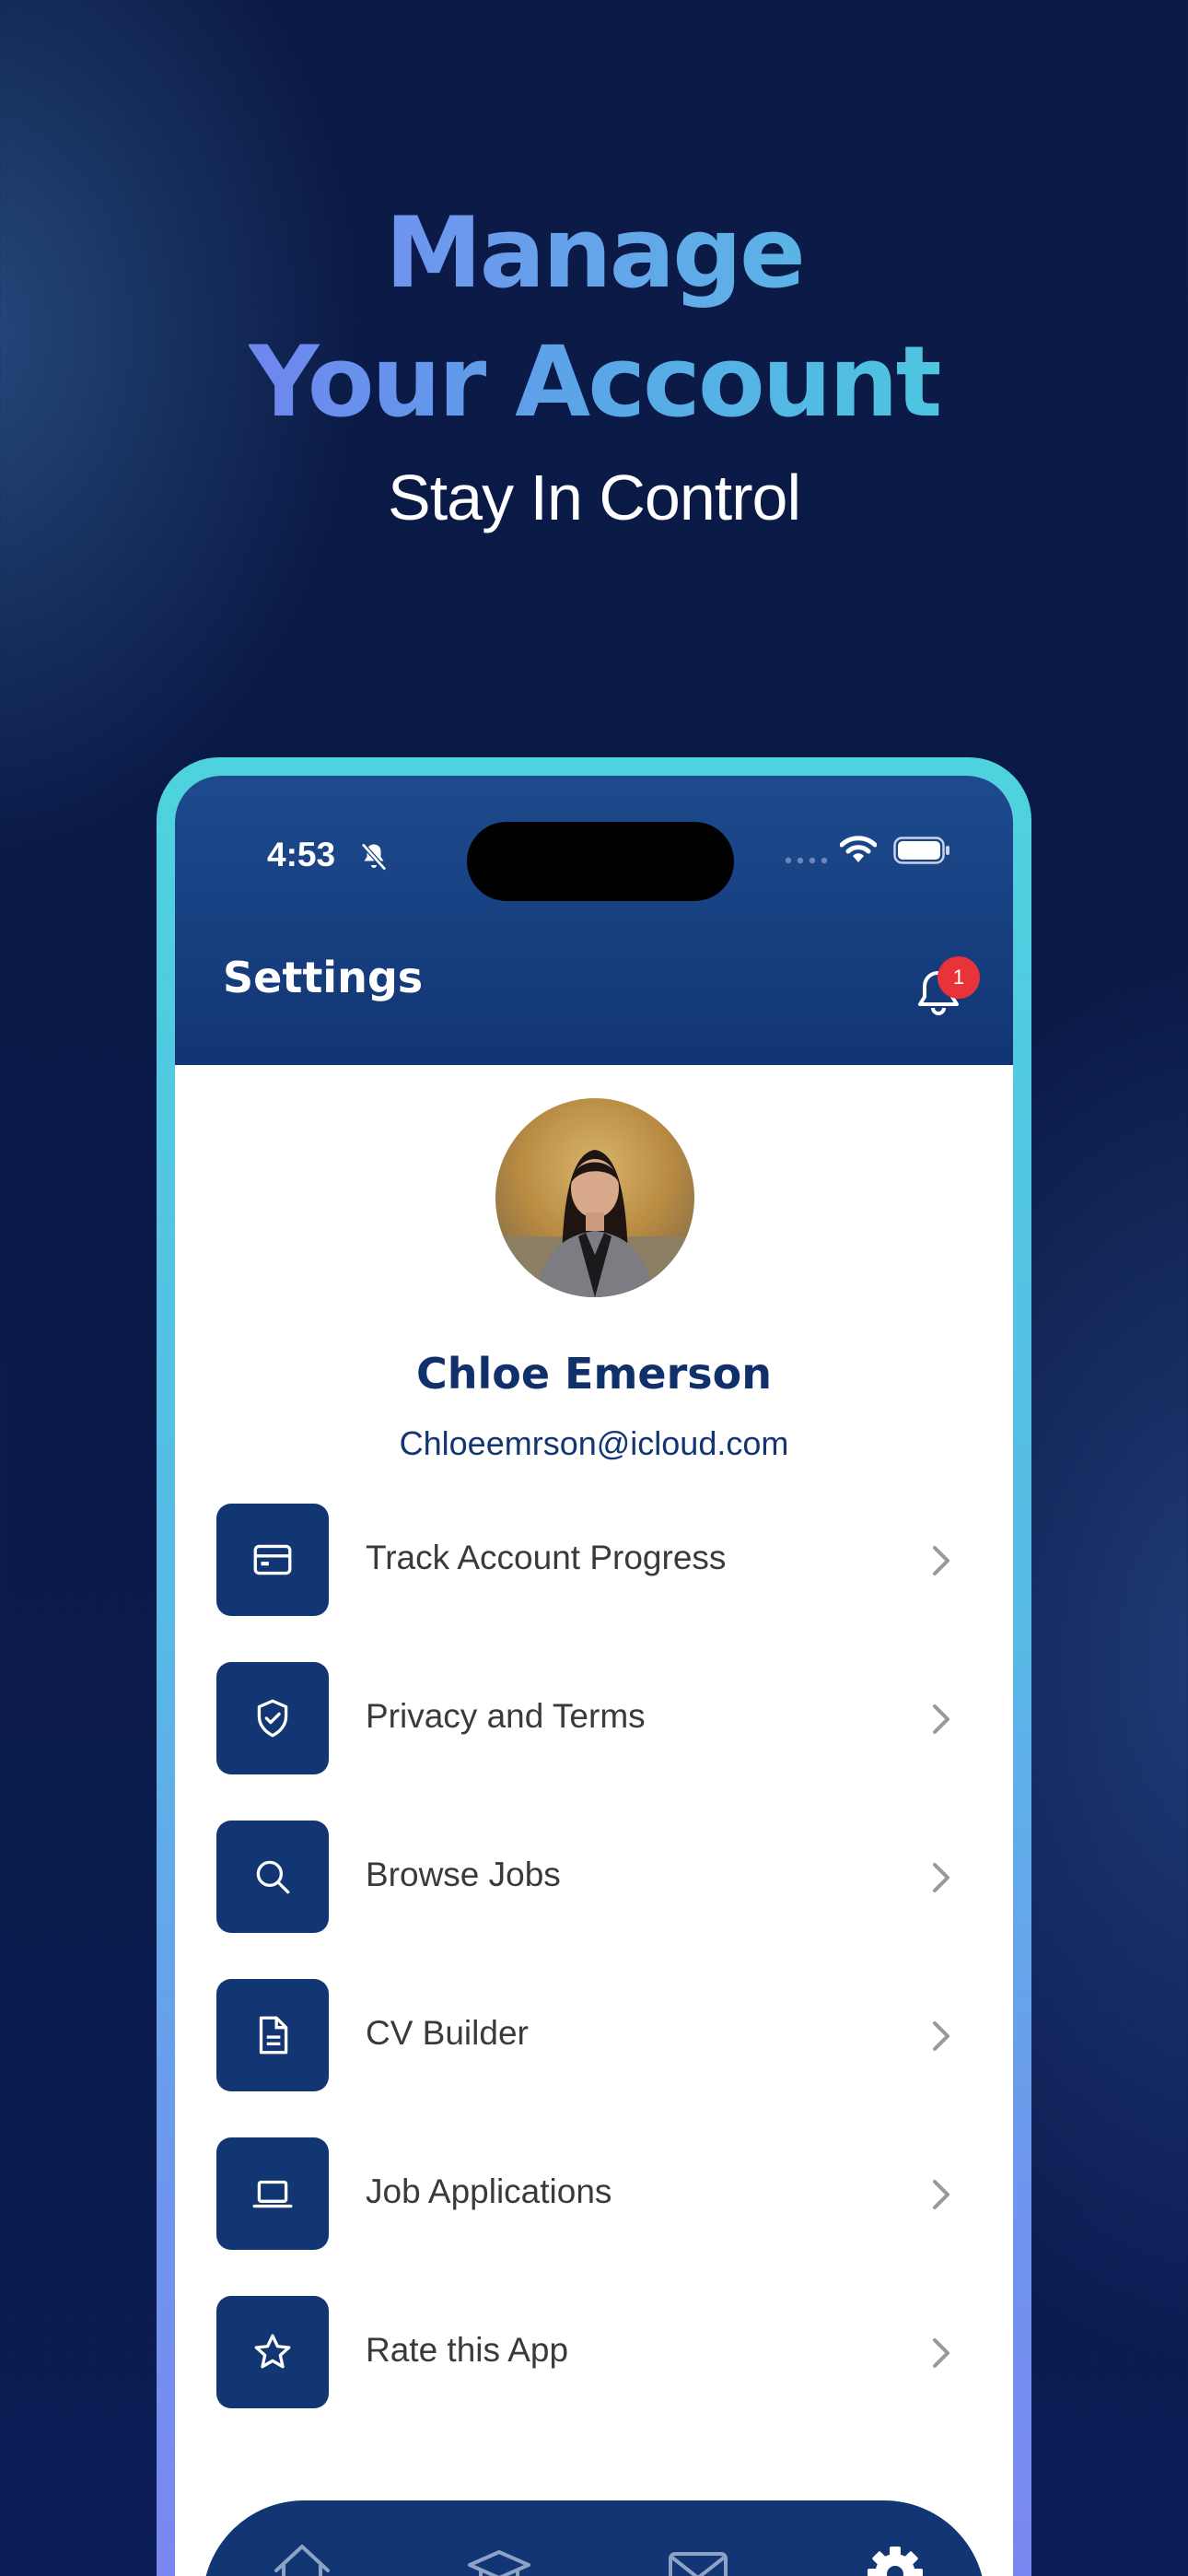 This screenshot has width=1188, height=2576. What do you see at coordinates (858, 849) in the screenshot?
I see `wifi-icon` at bounding box center [858, 849].